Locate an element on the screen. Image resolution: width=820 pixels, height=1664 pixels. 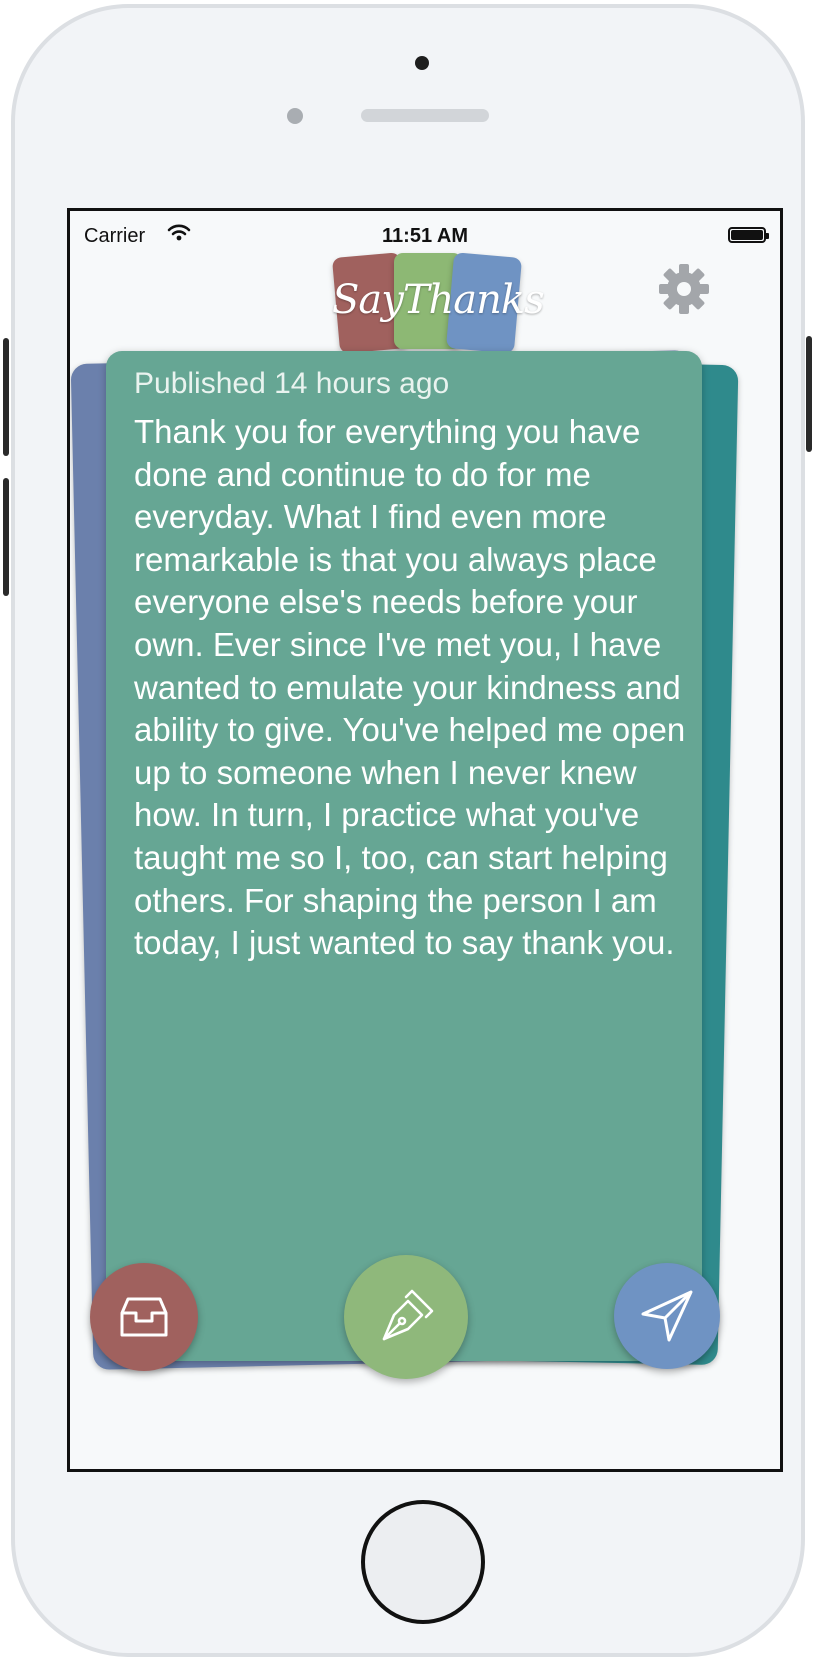
fountain-pen-icon is located at coordinates (408, 1315).